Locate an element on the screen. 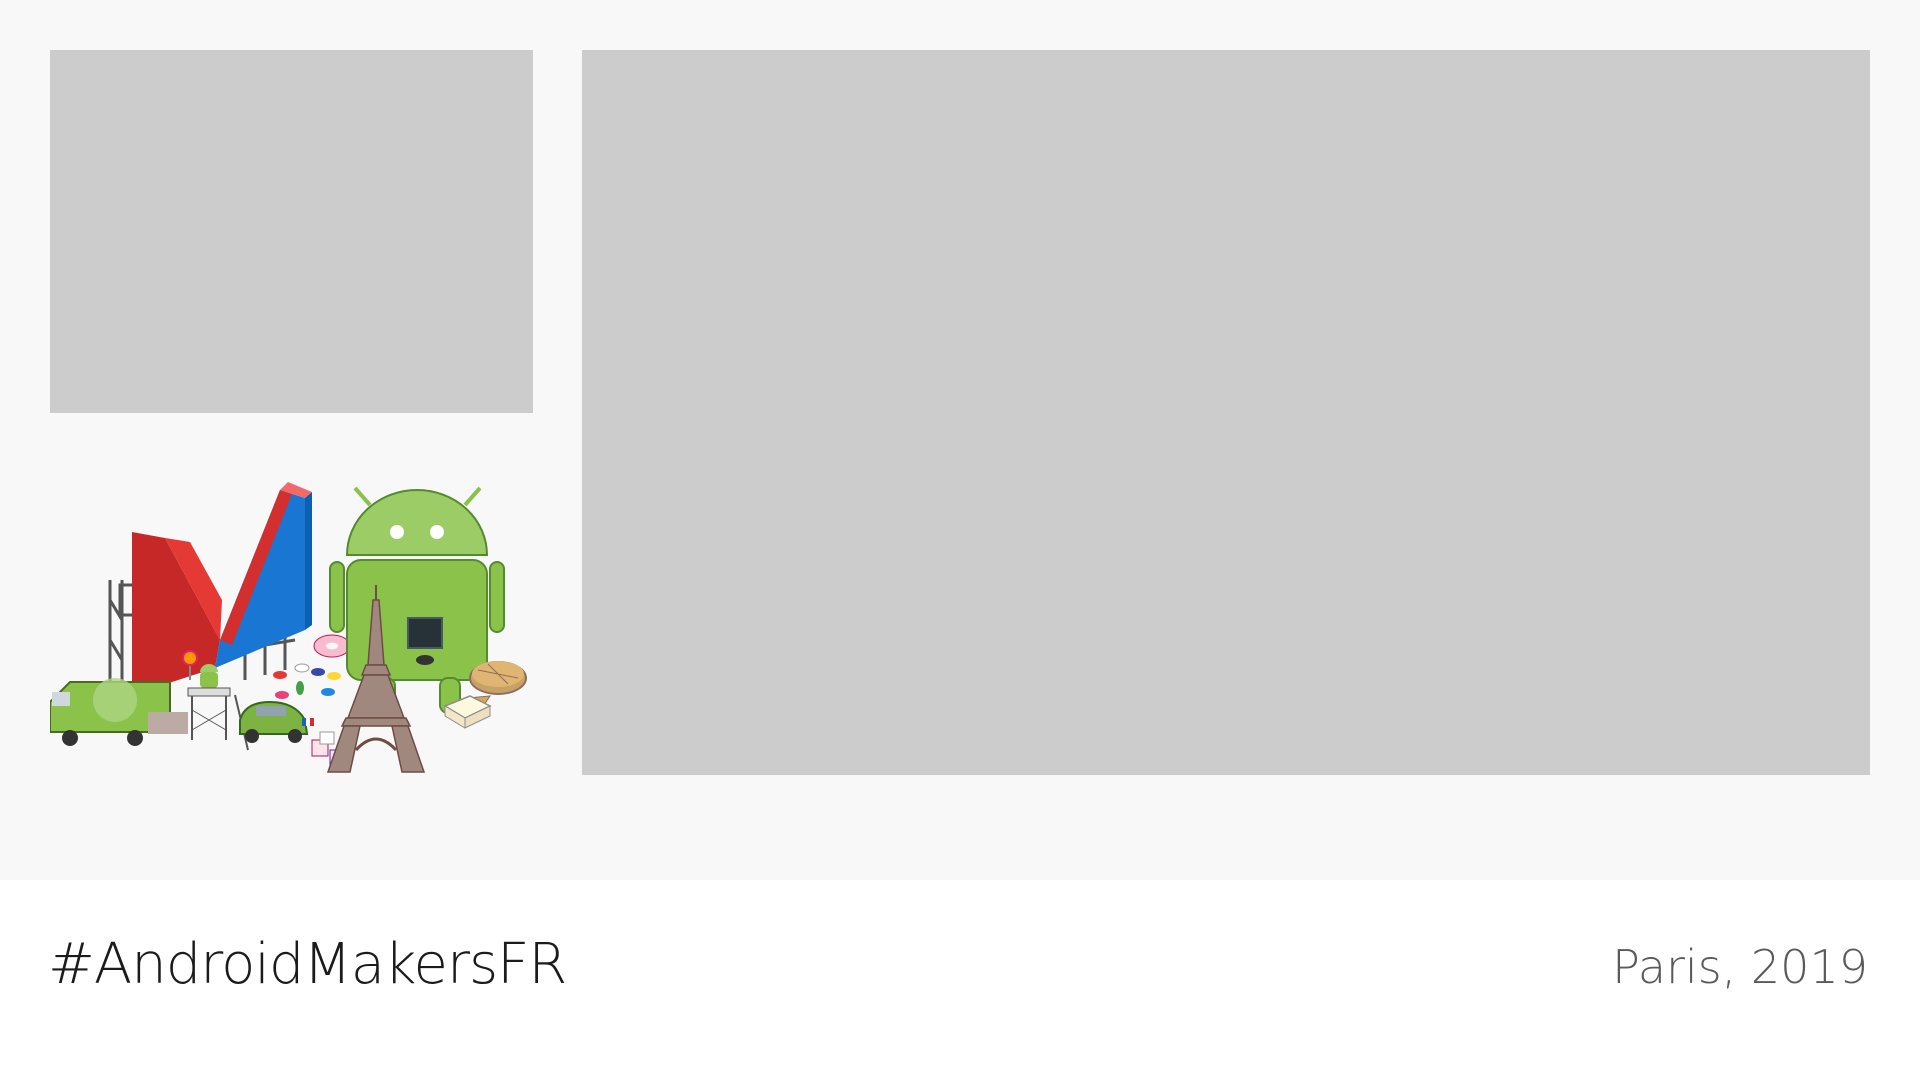 This screenshot has width=1920, height=1080. event-hashtag: #AndroidMakersFR is located at coordinates (307, 964).